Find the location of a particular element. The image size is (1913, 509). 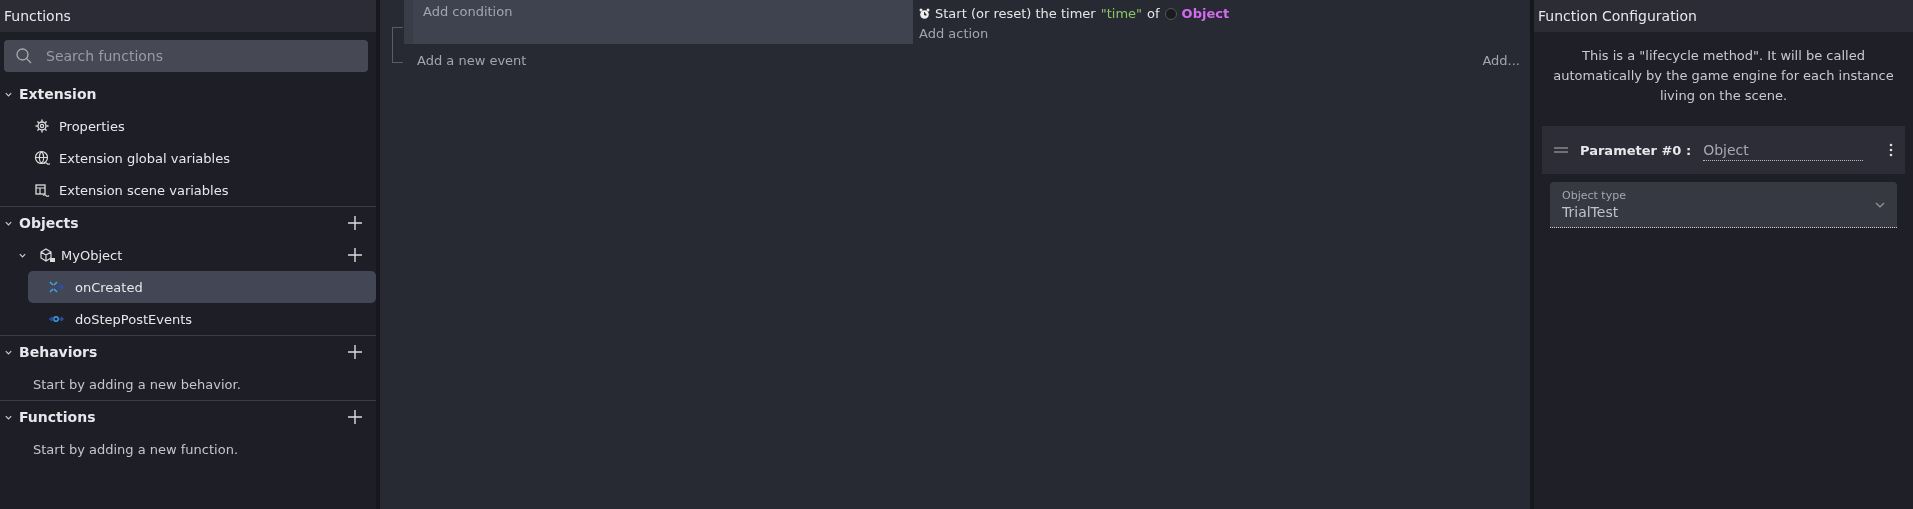

section-title: Behaviors is located at coordinates (58, 352).